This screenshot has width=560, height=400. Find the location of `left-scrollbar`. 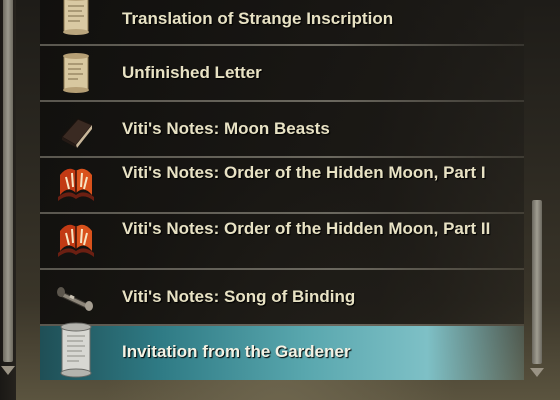

left-scrollbar is located at coordinates (8, 200).